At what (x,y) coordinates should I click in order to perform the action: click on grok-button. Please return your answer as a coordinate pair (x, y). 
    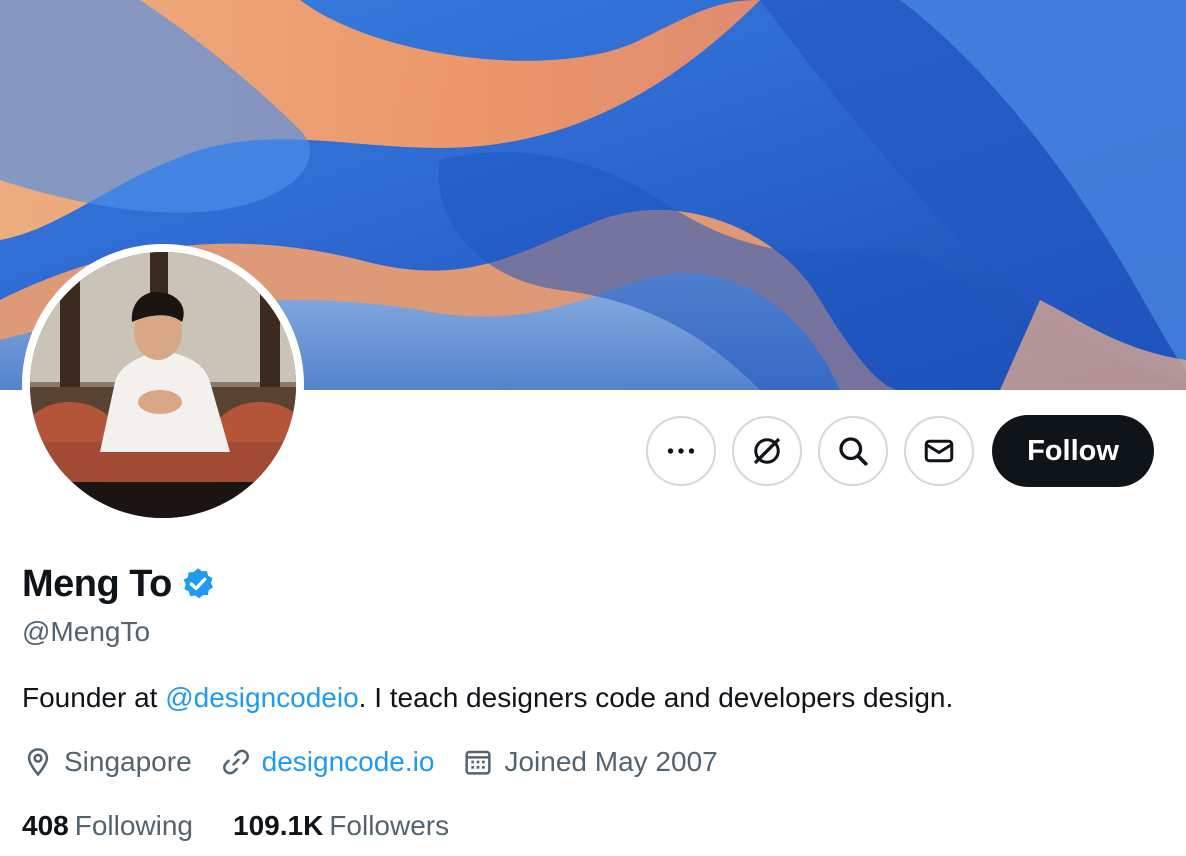
    Looking at the image, I should click on (767, 451).